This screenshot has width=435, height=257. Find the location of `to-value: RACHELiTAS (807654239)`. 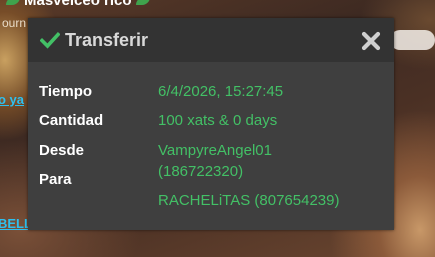

to-value: RACHELiTAS (807654239) is located at coordinates (249, 200).